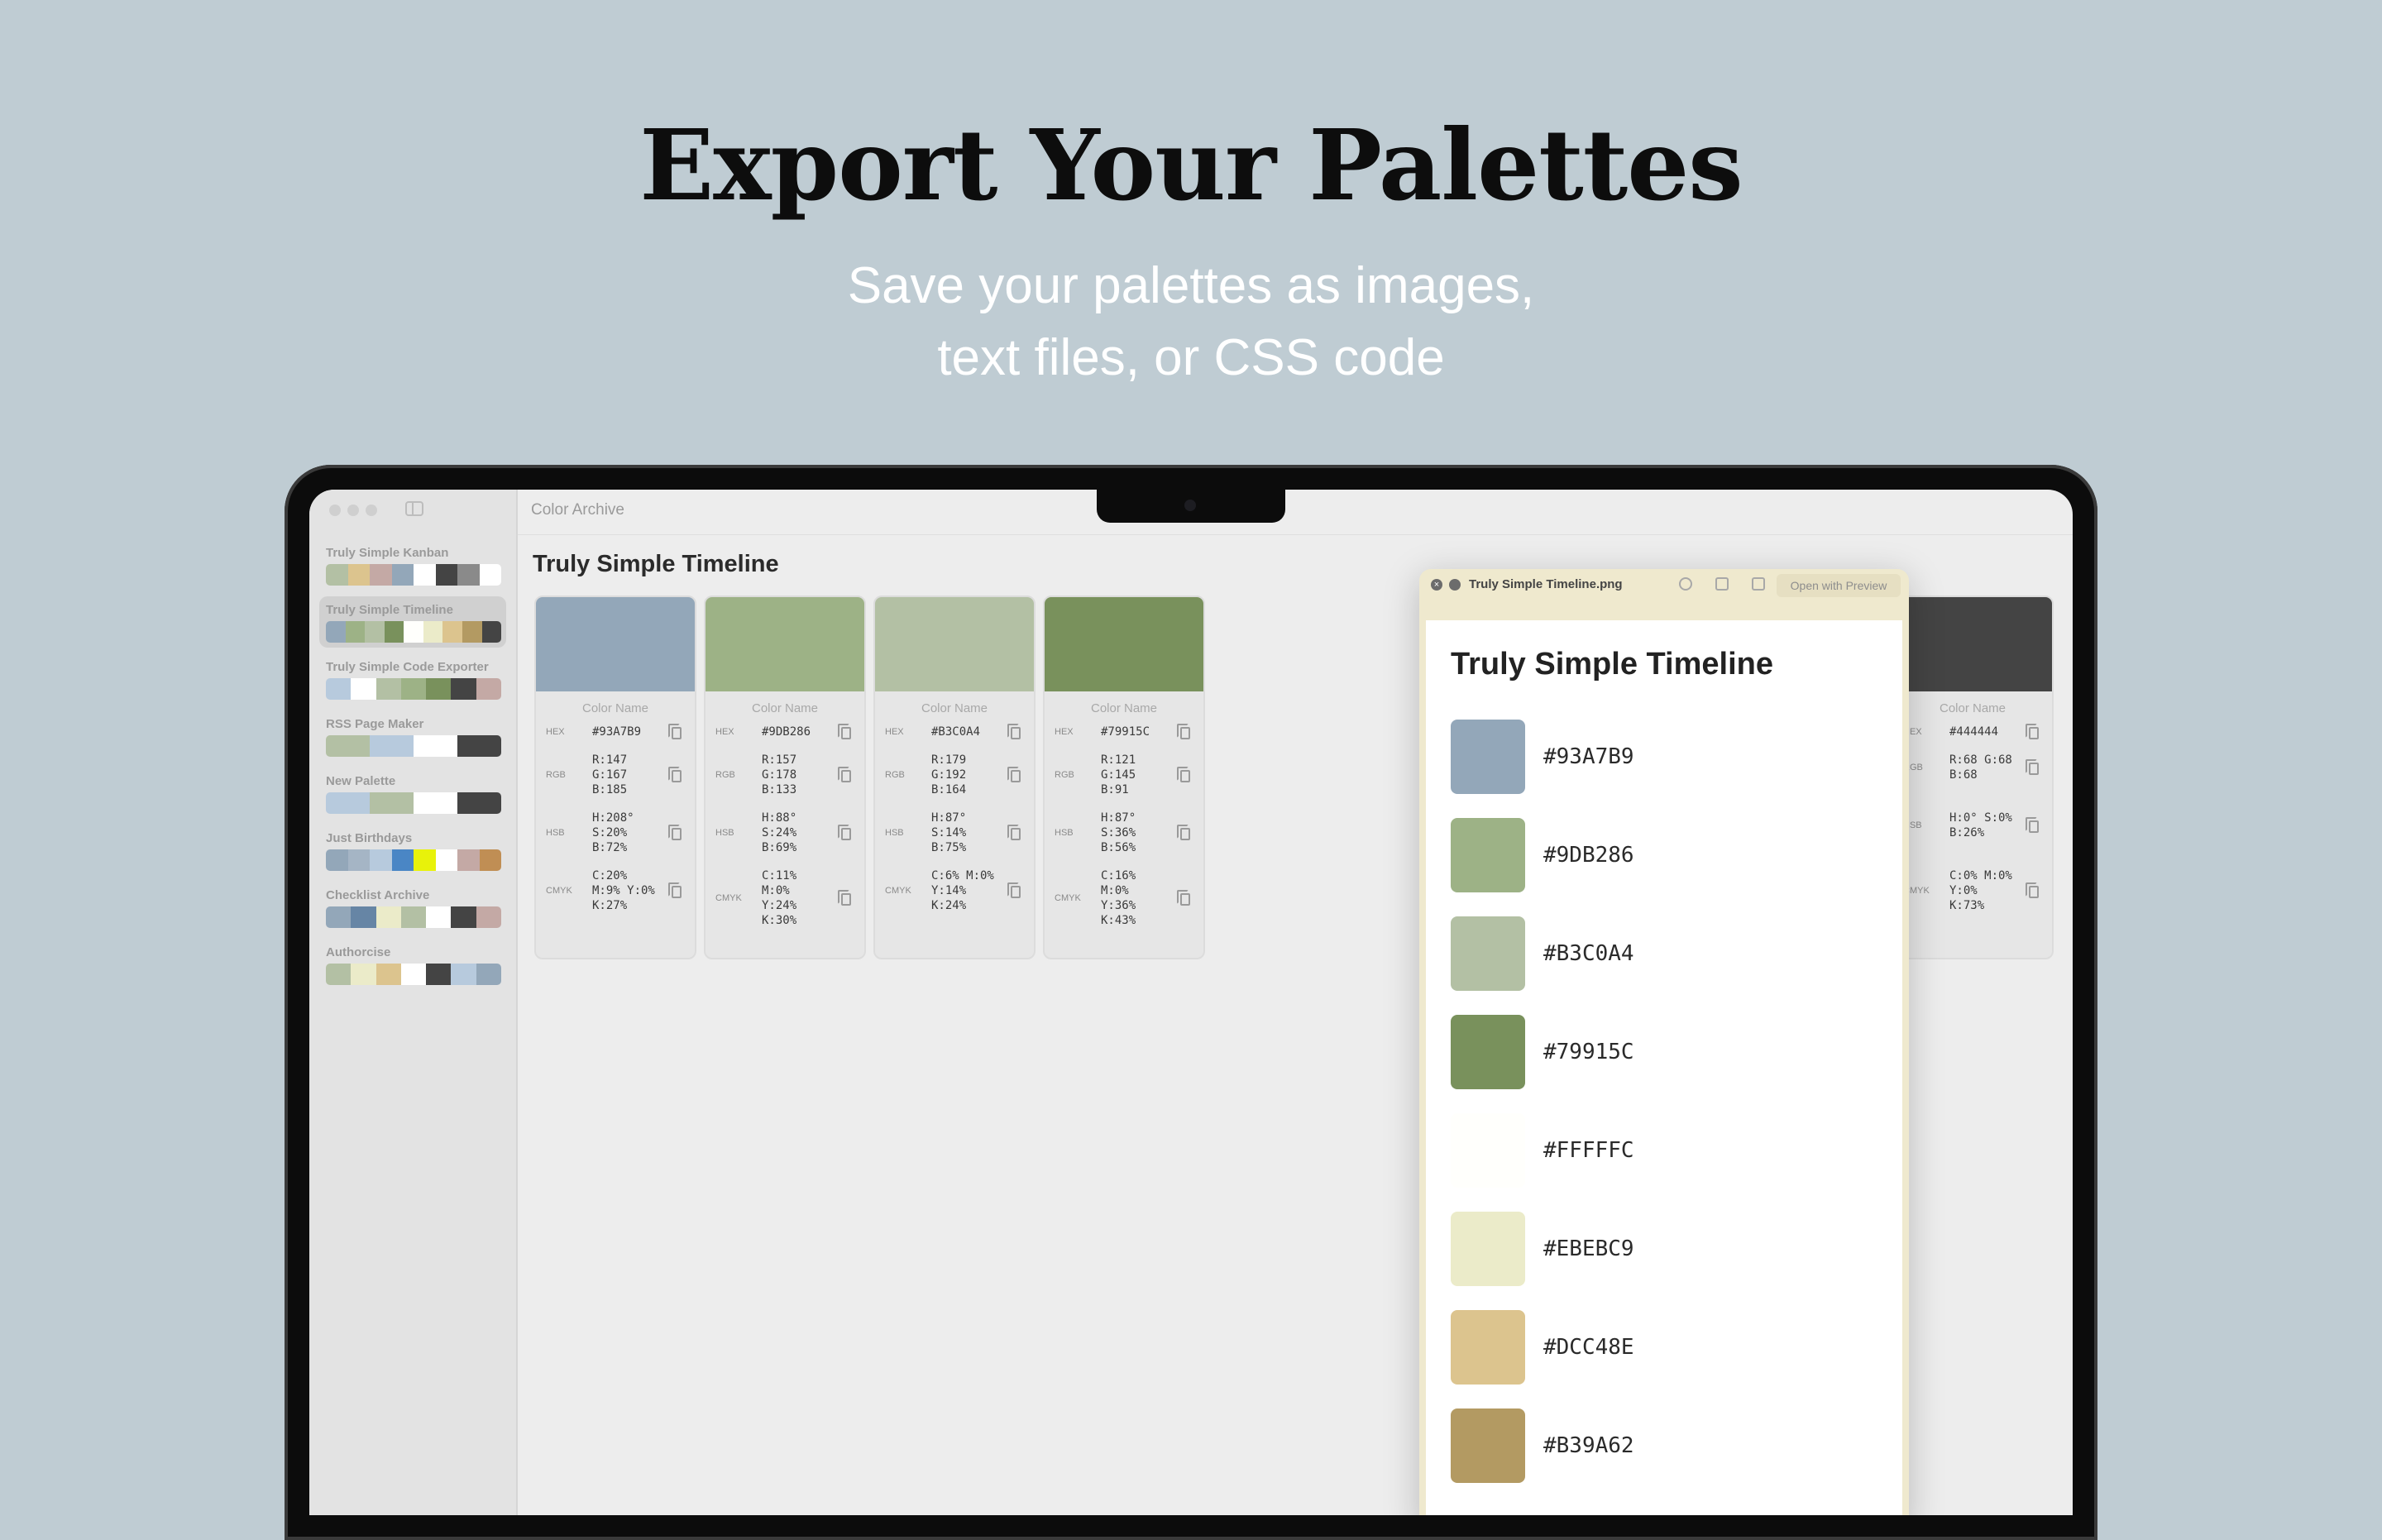  I want to click on sidebar-palette-item: Authorcise, so click(413, 964).